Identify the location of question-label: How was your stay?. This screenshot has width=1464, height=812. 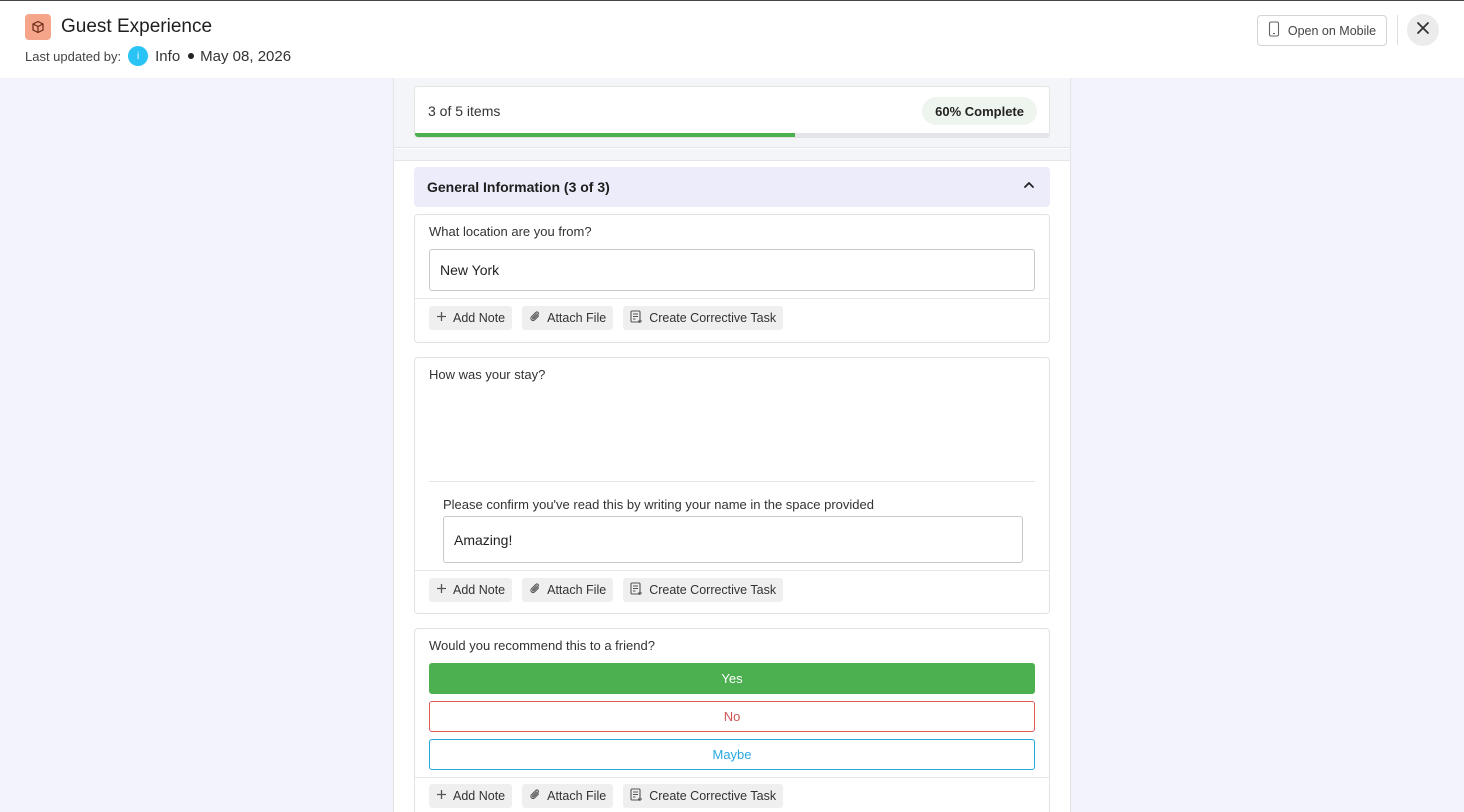
(487, 374).